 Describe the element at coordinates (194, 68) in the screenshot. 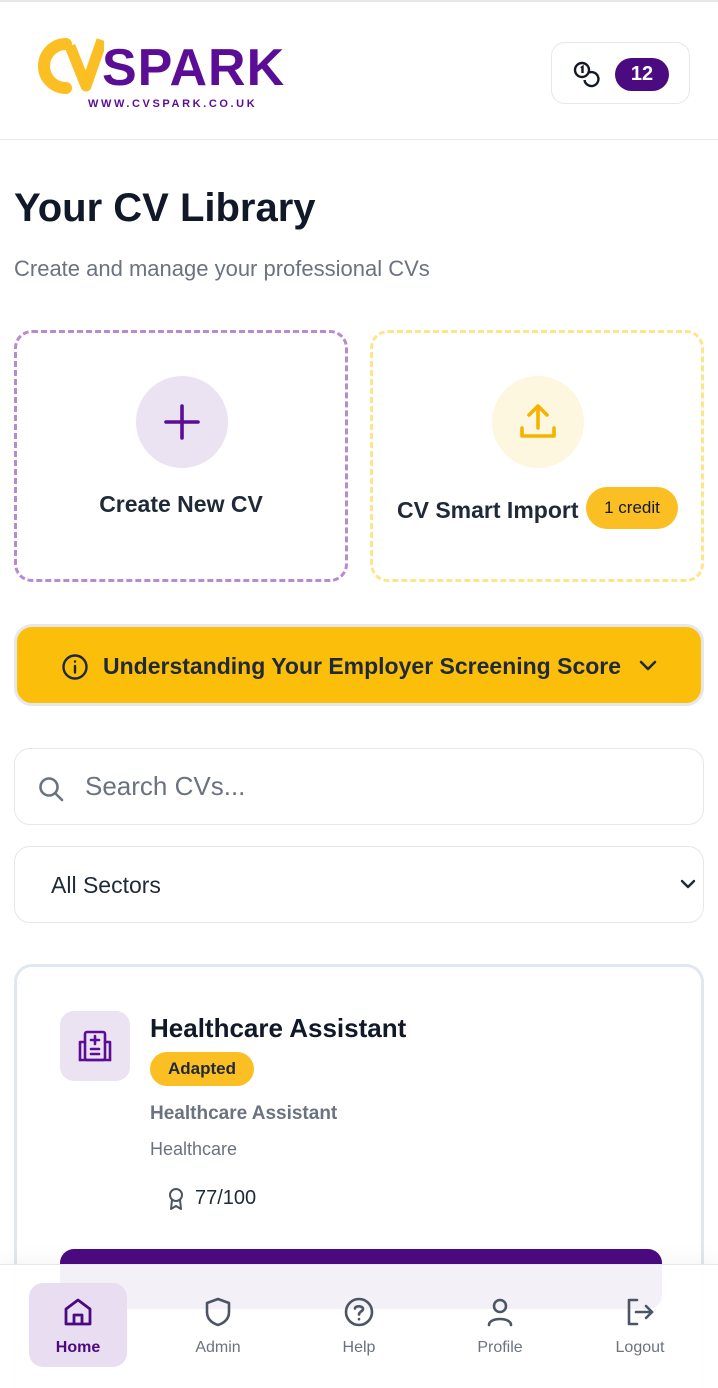

I see `brand-name: SPARK` at that location.